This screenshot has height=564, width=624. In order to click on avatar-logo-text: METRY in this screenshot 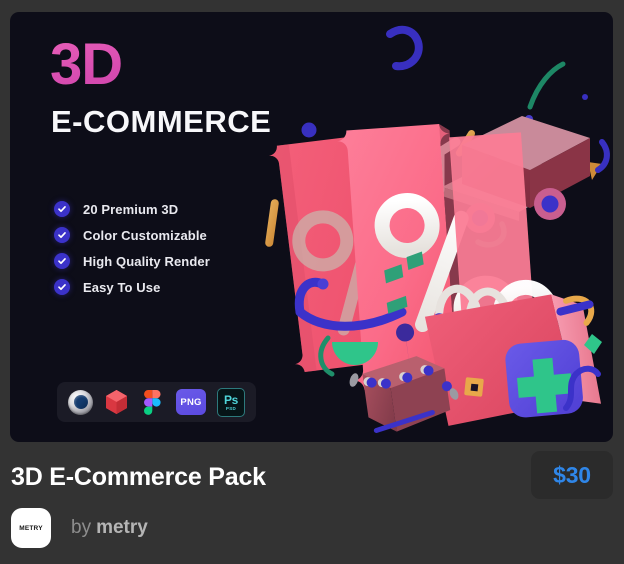, I will do `click(31, 528)`.